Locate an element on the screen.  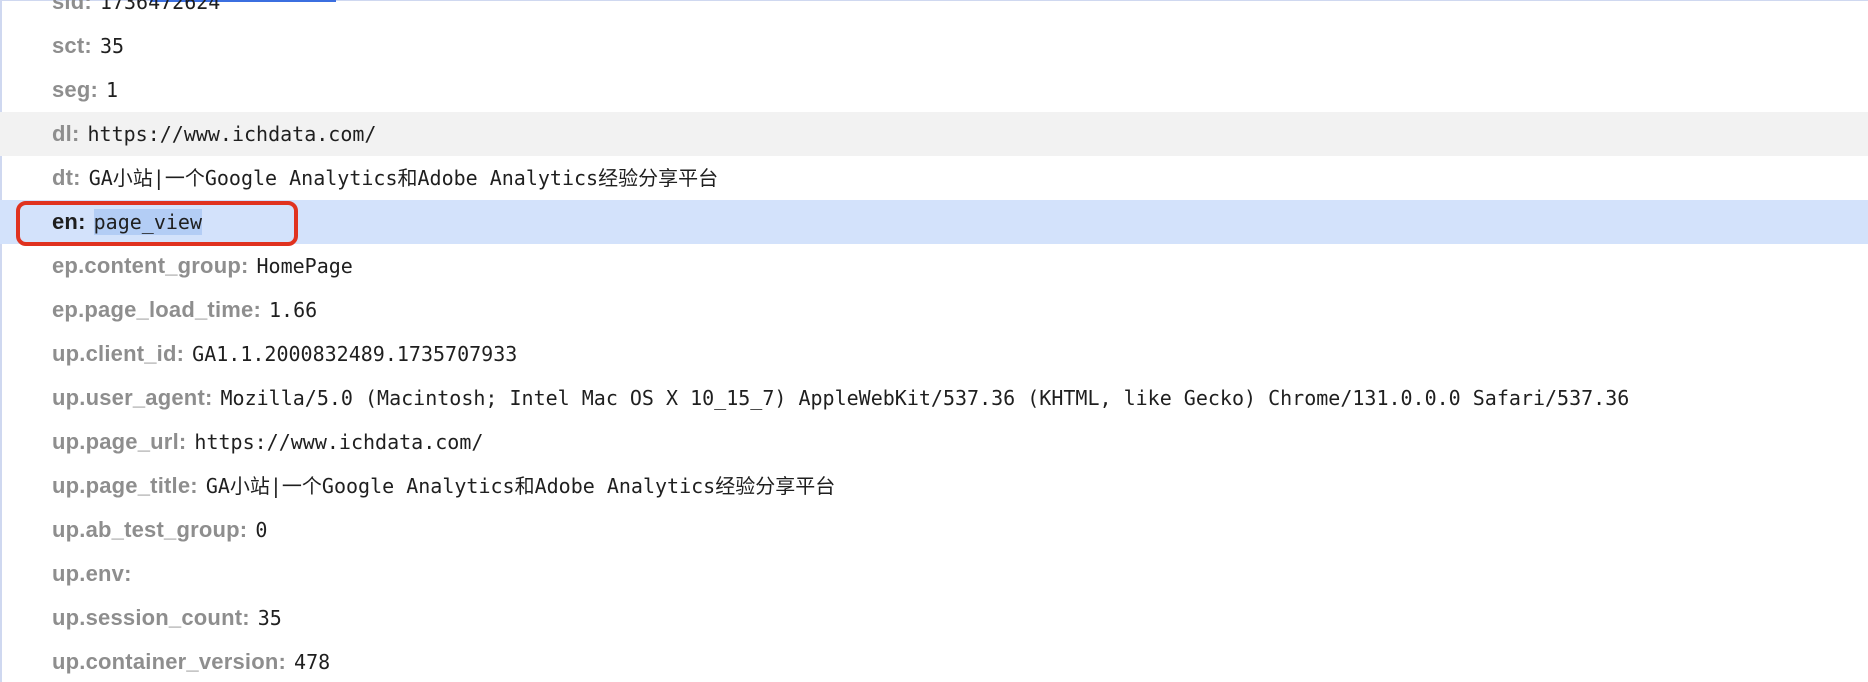
param-key: dl: is located at coordinates (66, 133).